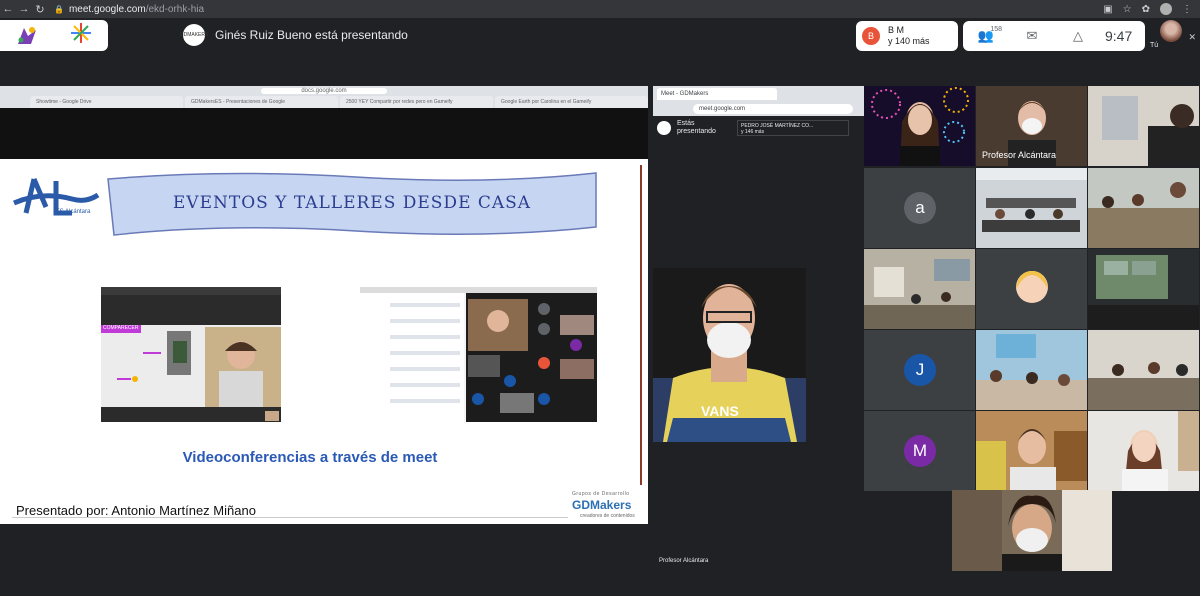  I want to click on secondary-tab: Meet - GDMakers, so click(717, 94).